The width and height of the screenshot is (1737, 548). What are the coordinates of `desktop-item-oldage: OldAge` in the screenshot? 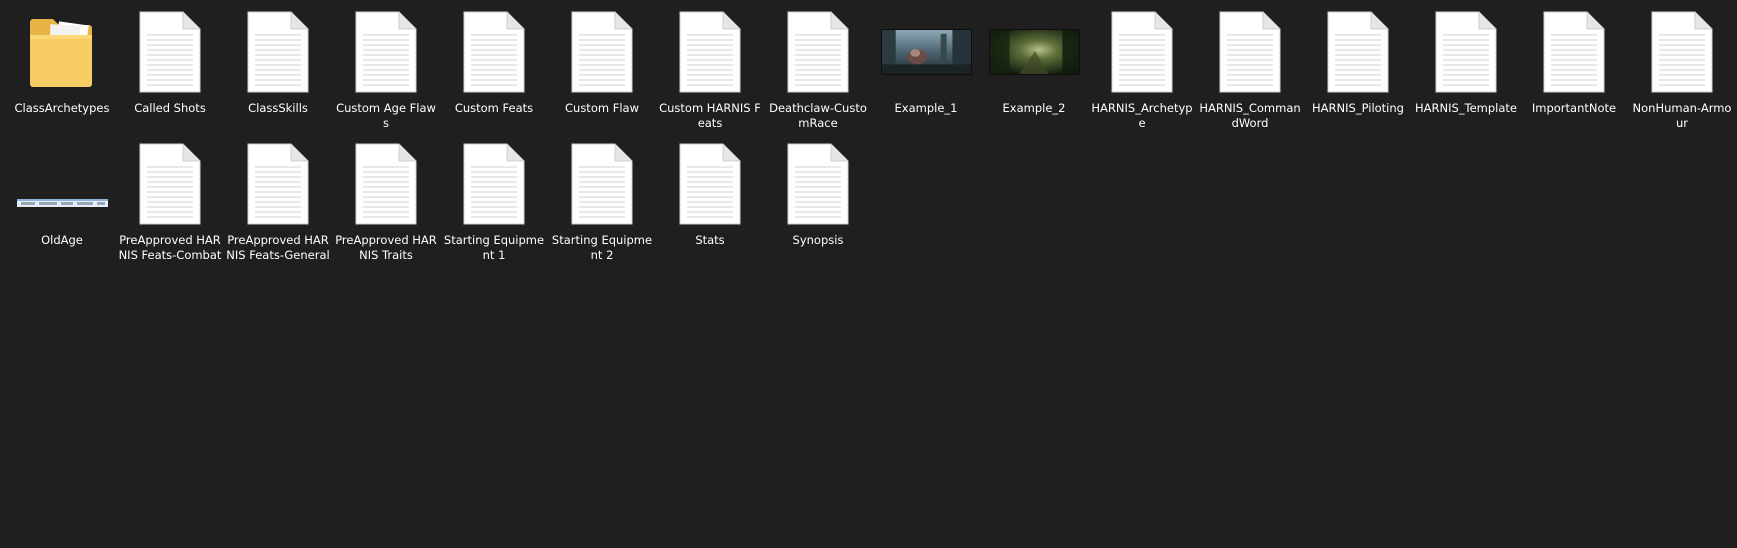 It's located at (62, 202).